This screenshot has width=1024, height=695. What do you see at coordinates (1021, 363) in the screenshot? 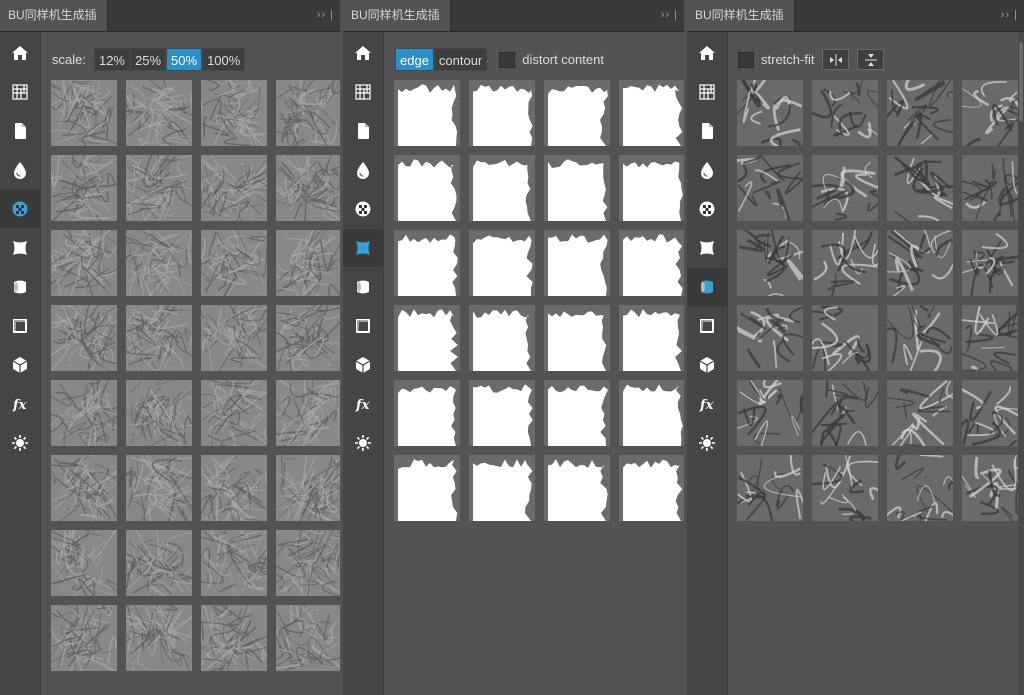
I see `scrollbar` at bounding box center [1021, 363].